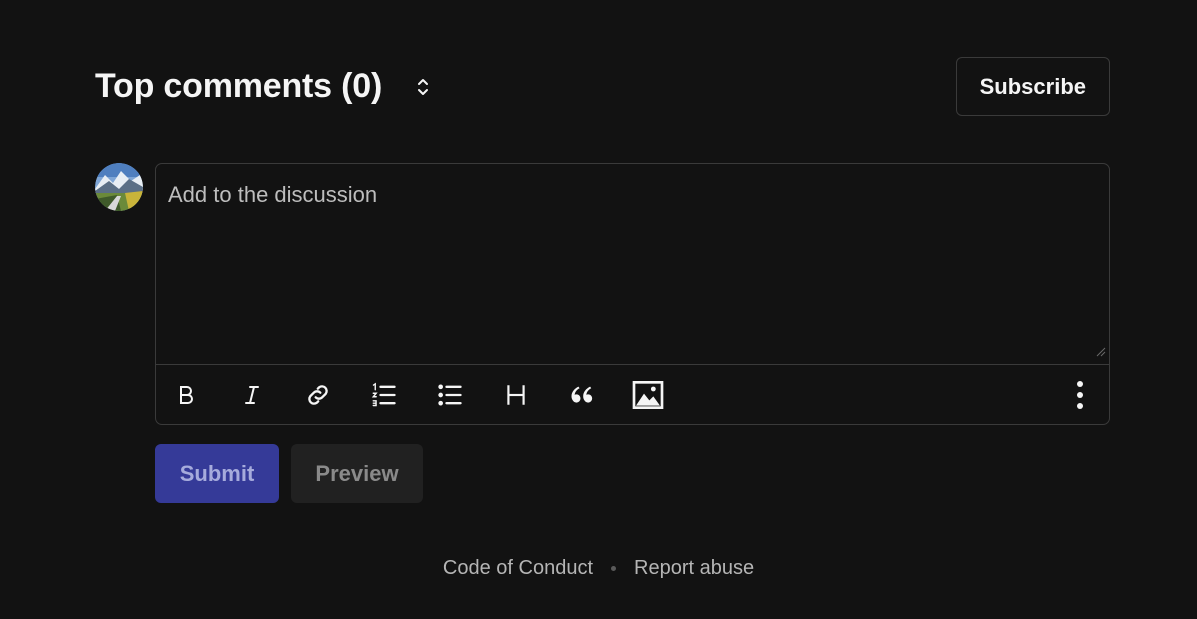 This screenshot has height=619, width=1197. What do you see at coordinates (318, 395) in the screenshot?
I see `link-icon` at bounding box center [318, 395].